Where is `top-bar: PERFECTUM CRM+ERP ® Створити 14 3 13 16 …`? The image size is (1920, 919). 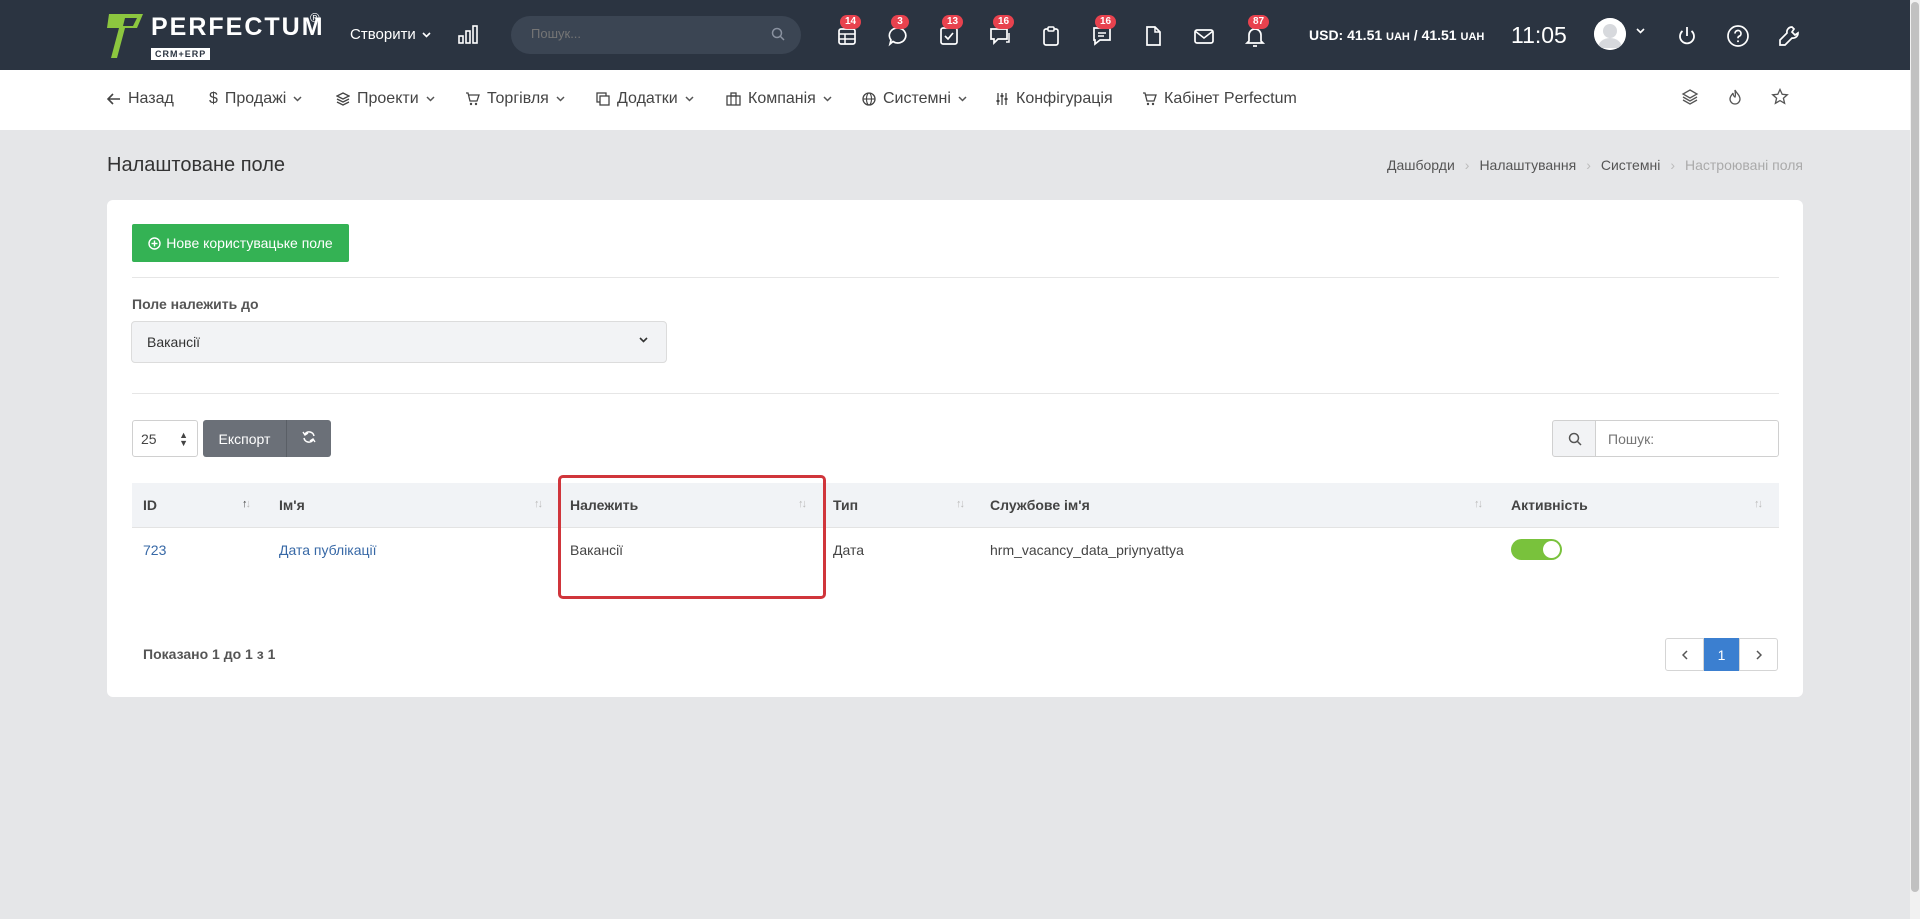
top-bar: PERFECTUM CRM+ERP ® Створити 14 3 13 16 … is located at coordinates (960, 35).